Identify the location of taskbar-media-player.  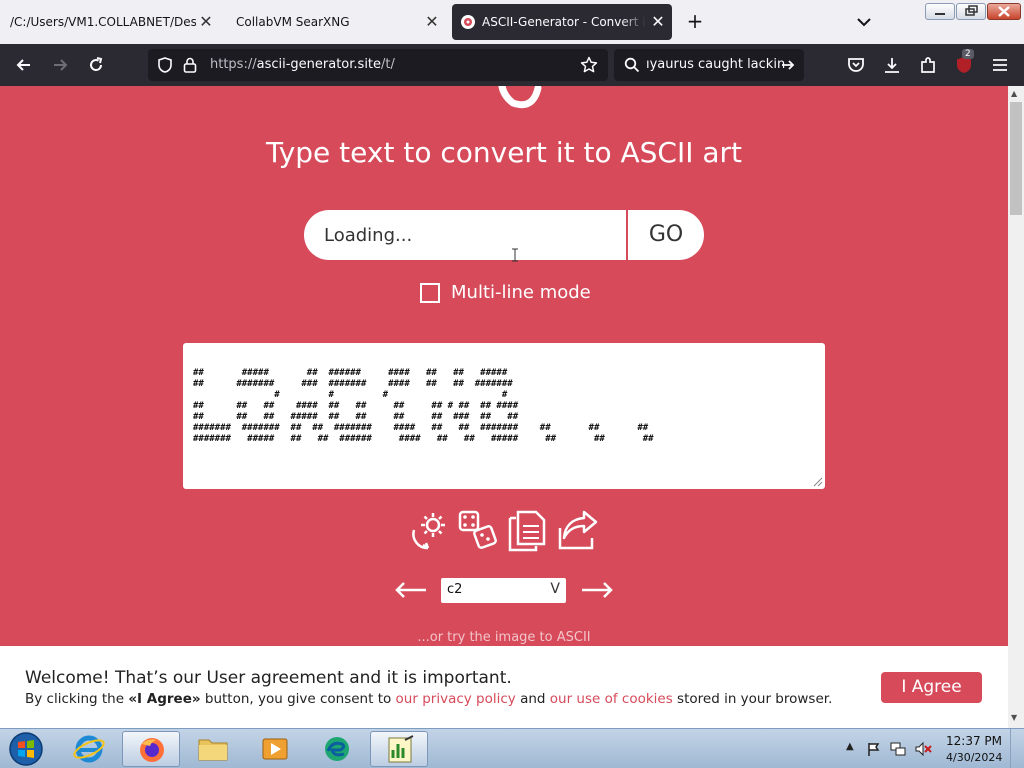
(275, 749).